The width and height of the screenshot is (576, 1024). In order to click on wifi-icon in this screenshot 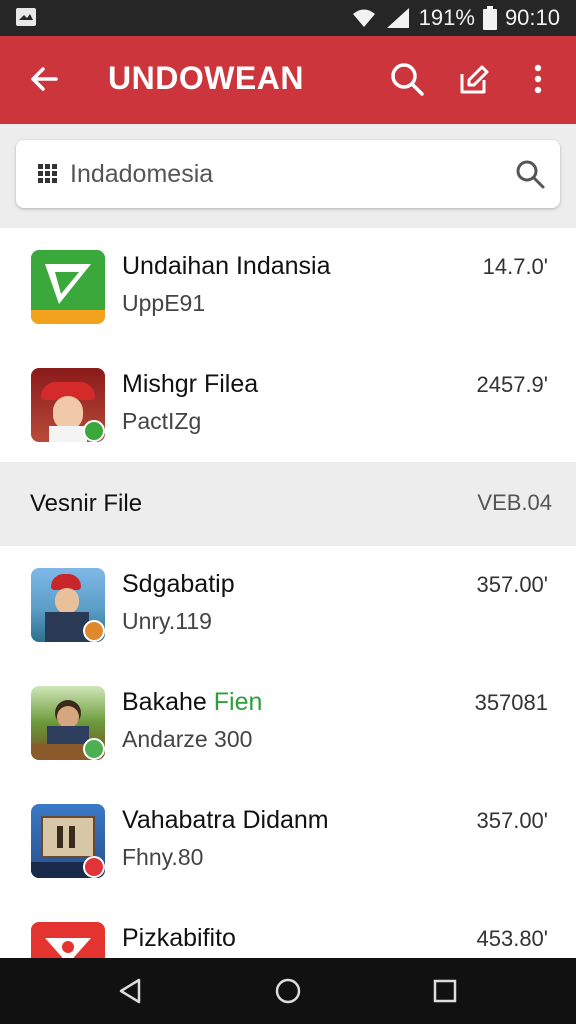, I will do `click(363, 18)`.